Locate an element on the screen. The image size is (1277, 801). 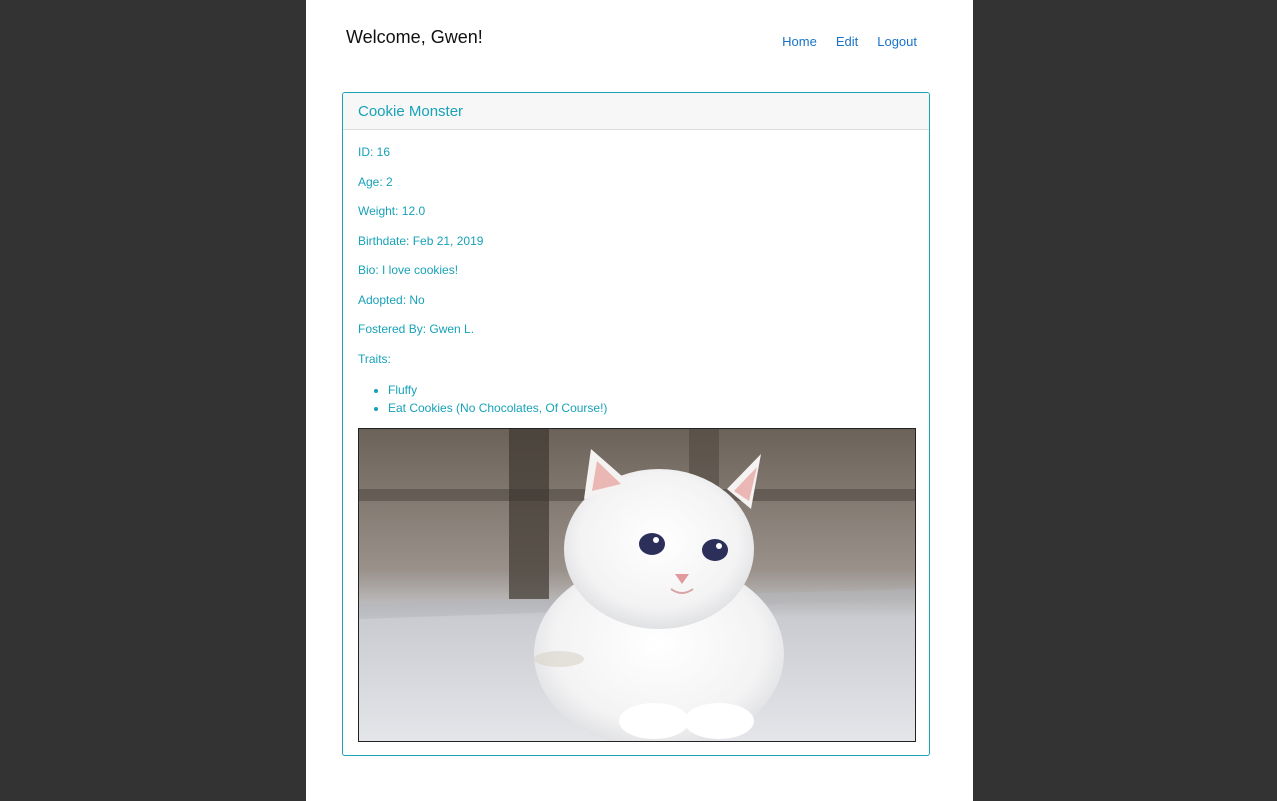
pet-birthdate: Birthdate: Feb 21, 2019 is located at coordinates (421, 240).